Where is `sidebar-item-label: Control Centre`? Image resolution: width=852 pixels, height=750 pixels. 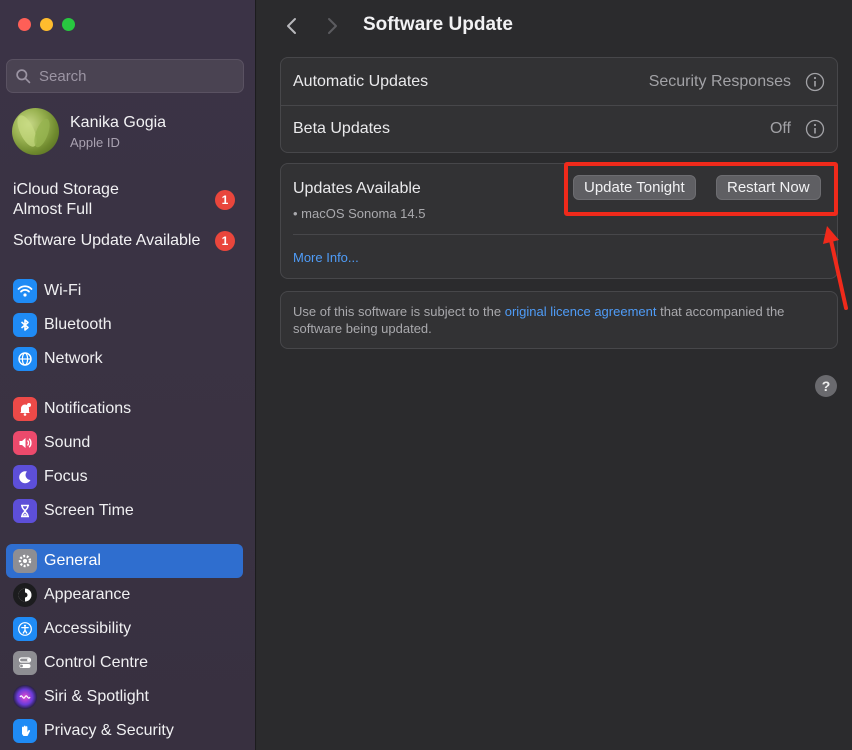
sidebar-item-label: Control Centre is located at coordinates (96, 662).